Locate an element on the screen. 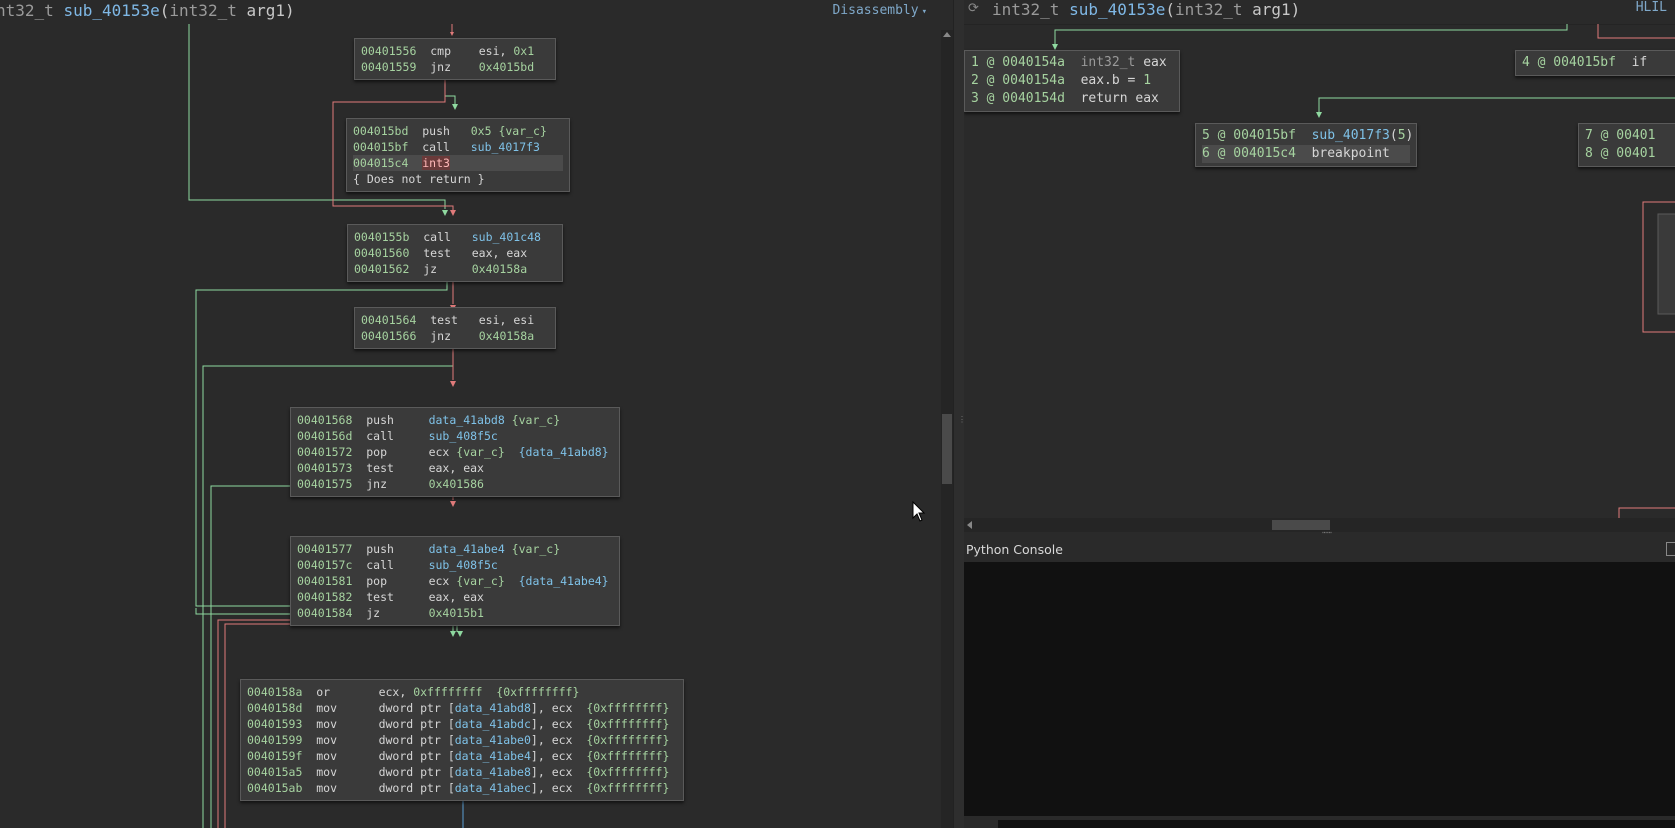 This screenshot has width=1675, height=828. instruction-line: 00401582 test eax, eax is located at coordinates (455, 597).